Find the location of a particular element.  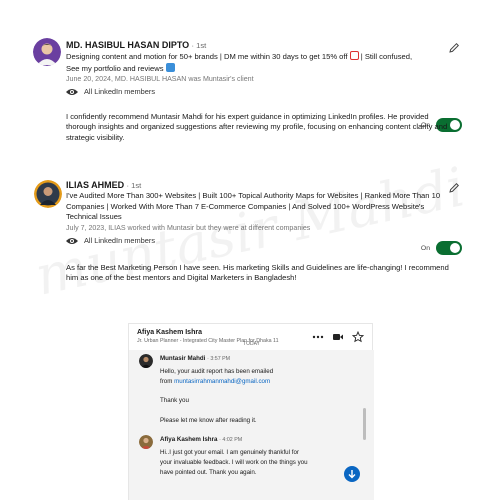

message-time: · 3:57 PM is located at coordinates (219, 359).